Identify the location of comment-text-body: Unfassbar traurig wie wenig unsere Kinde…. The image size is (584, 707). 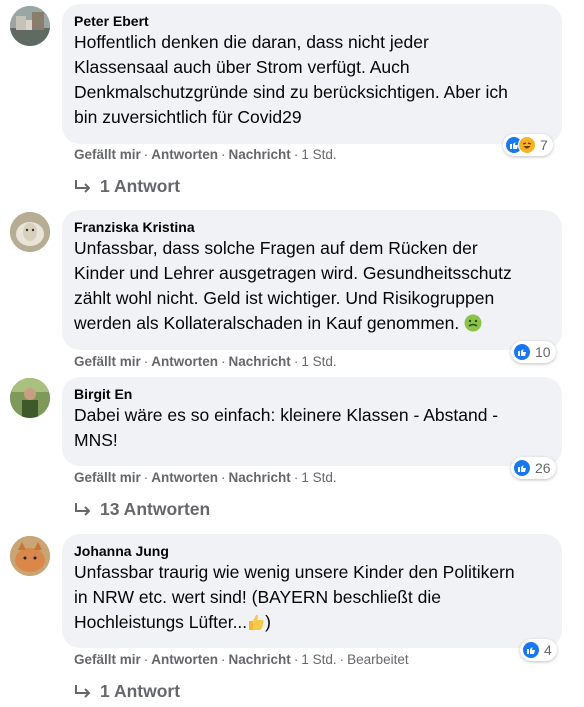
(294, 597).